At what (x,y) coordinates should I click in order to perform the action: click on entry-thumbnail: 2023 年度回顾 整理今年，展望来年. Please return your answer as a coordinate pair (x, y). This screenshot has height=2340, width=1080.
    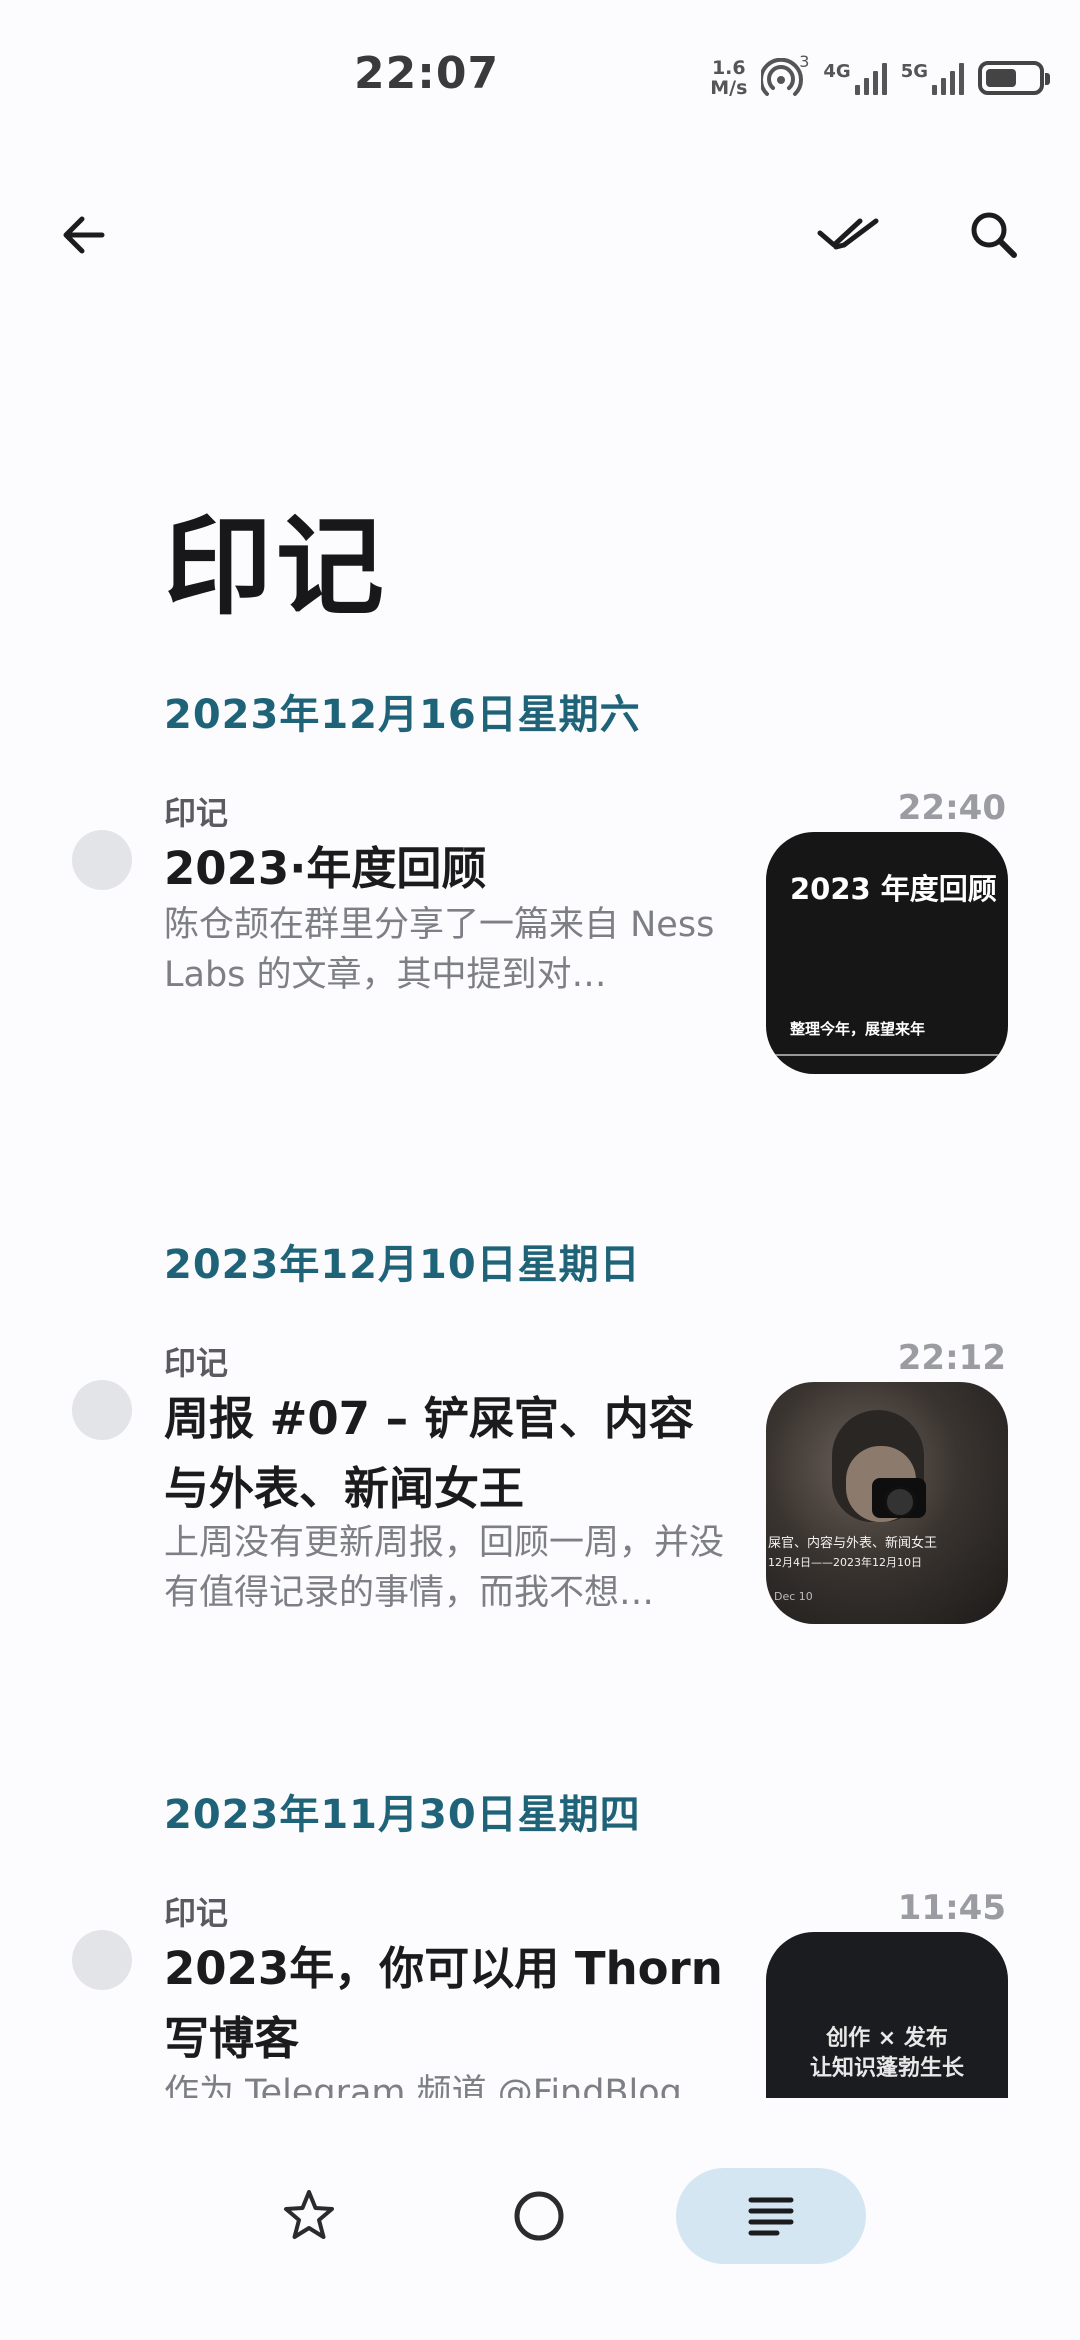
    Looking at the image, I should click on (887, 953).